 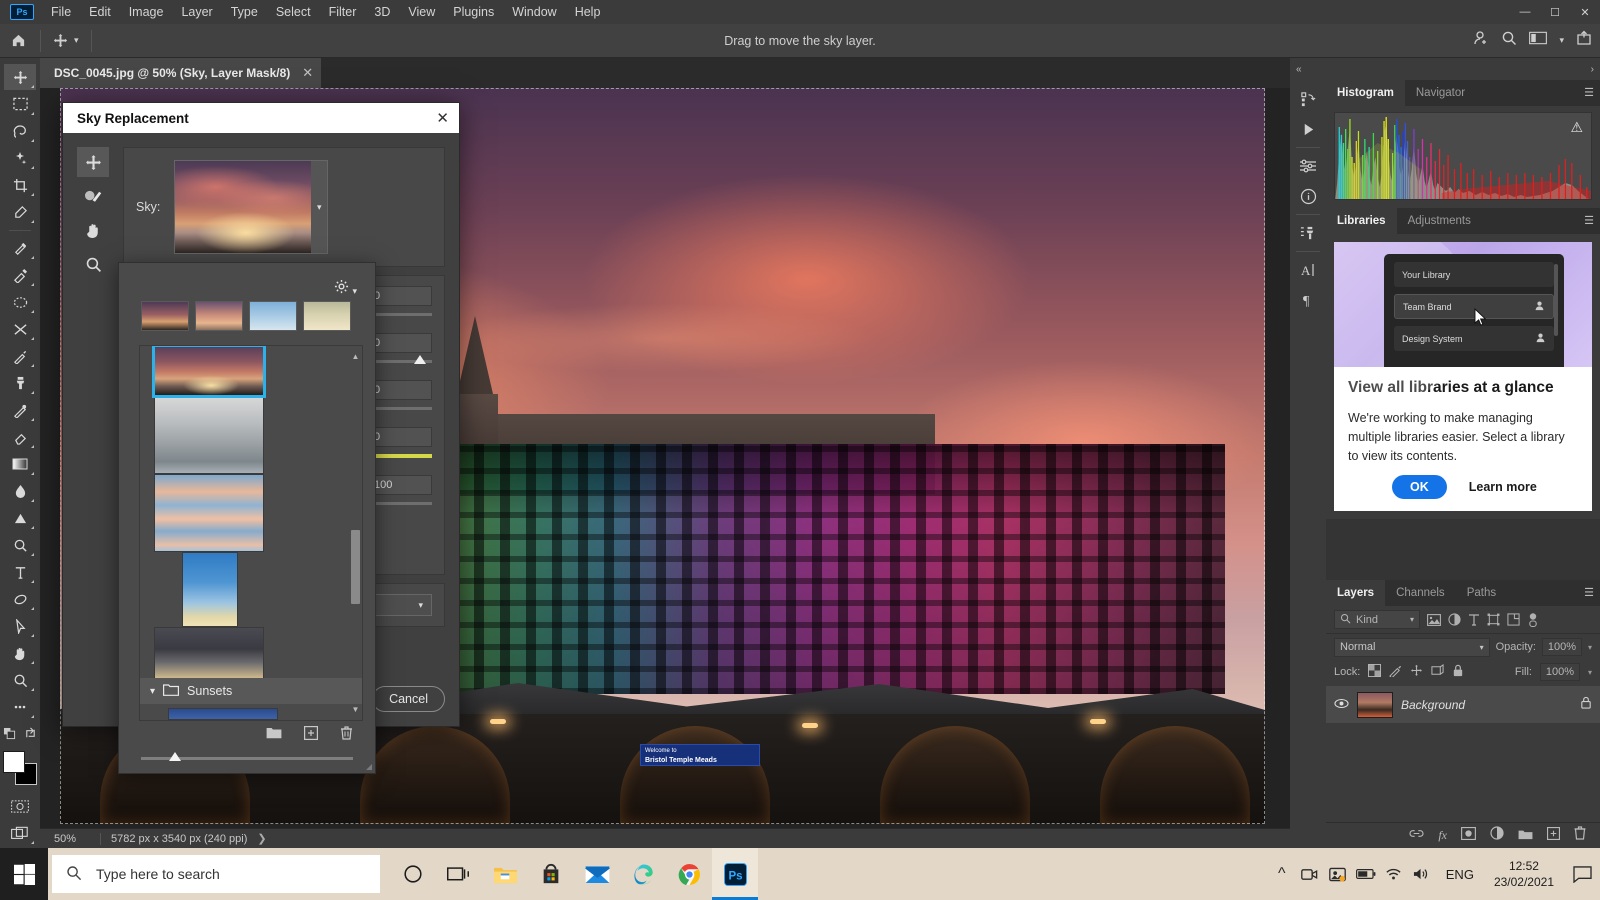 I want to click on tab-navigator: Navigator, so click(x=1440, y=93).